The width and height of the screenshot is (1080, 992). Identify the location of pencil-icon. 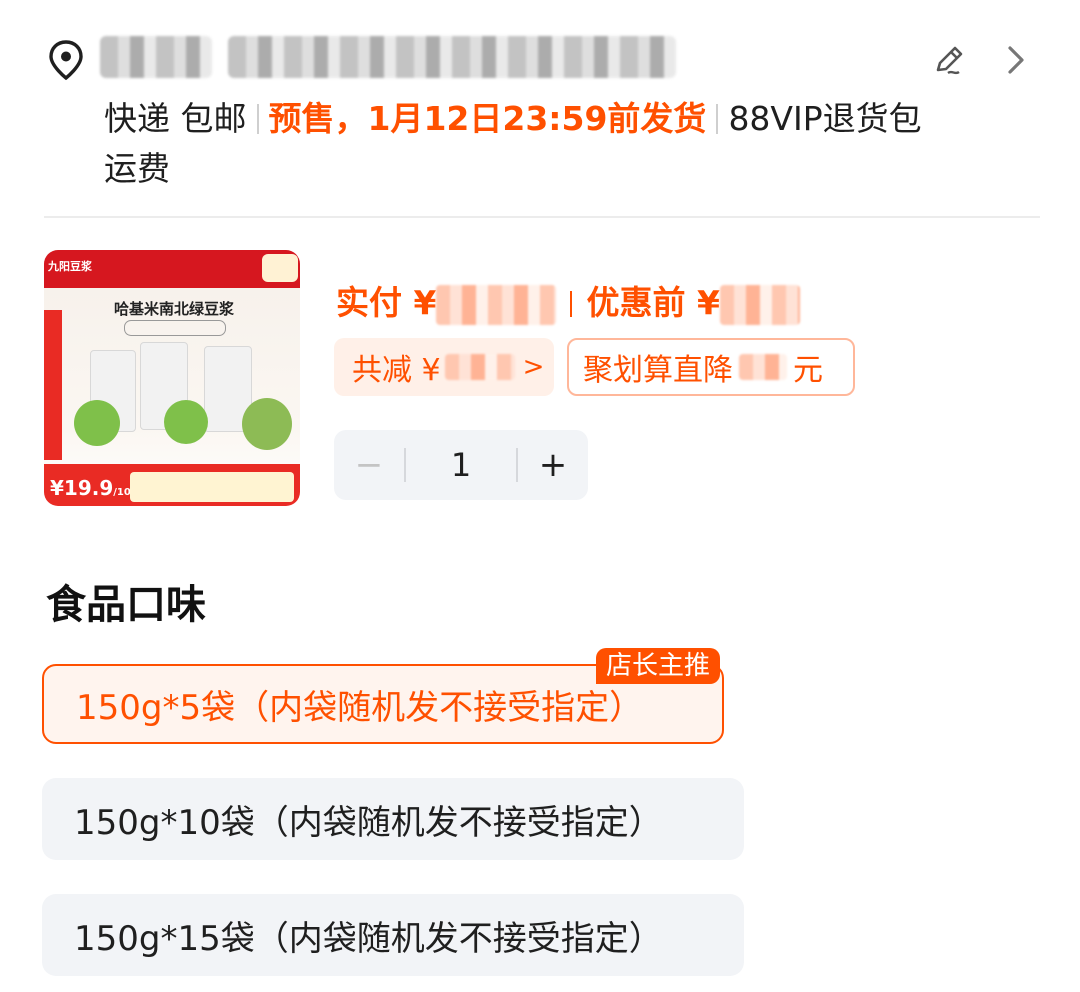
(950, 60).